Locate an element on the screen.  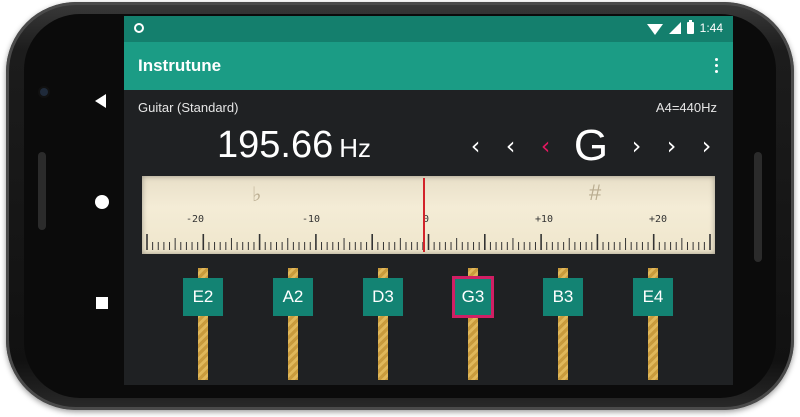
home-icon is located at coordinates (102, 202).